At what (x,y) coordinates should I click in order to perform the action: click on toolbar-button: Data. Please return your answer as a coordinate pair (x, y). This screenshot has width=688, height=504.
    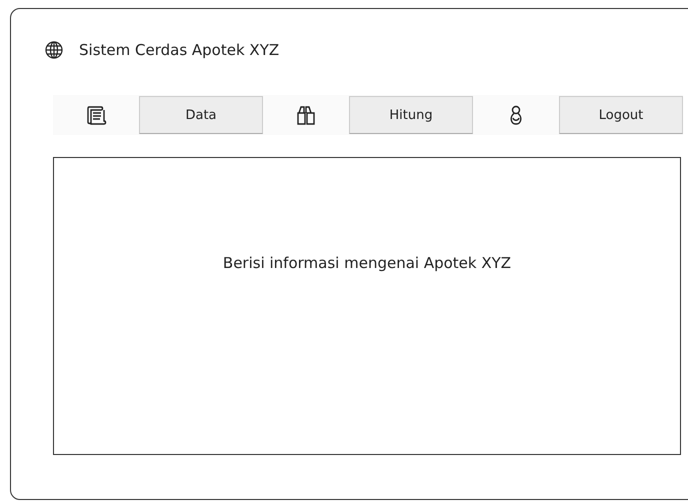
    Looking at the image, I should click on (201, 115).